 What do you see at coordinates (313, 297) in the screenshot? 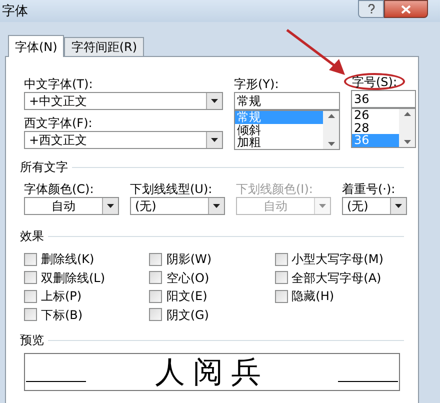
I see `checkbox-label: 隐藏(H)` at bounding box center [313, 297].